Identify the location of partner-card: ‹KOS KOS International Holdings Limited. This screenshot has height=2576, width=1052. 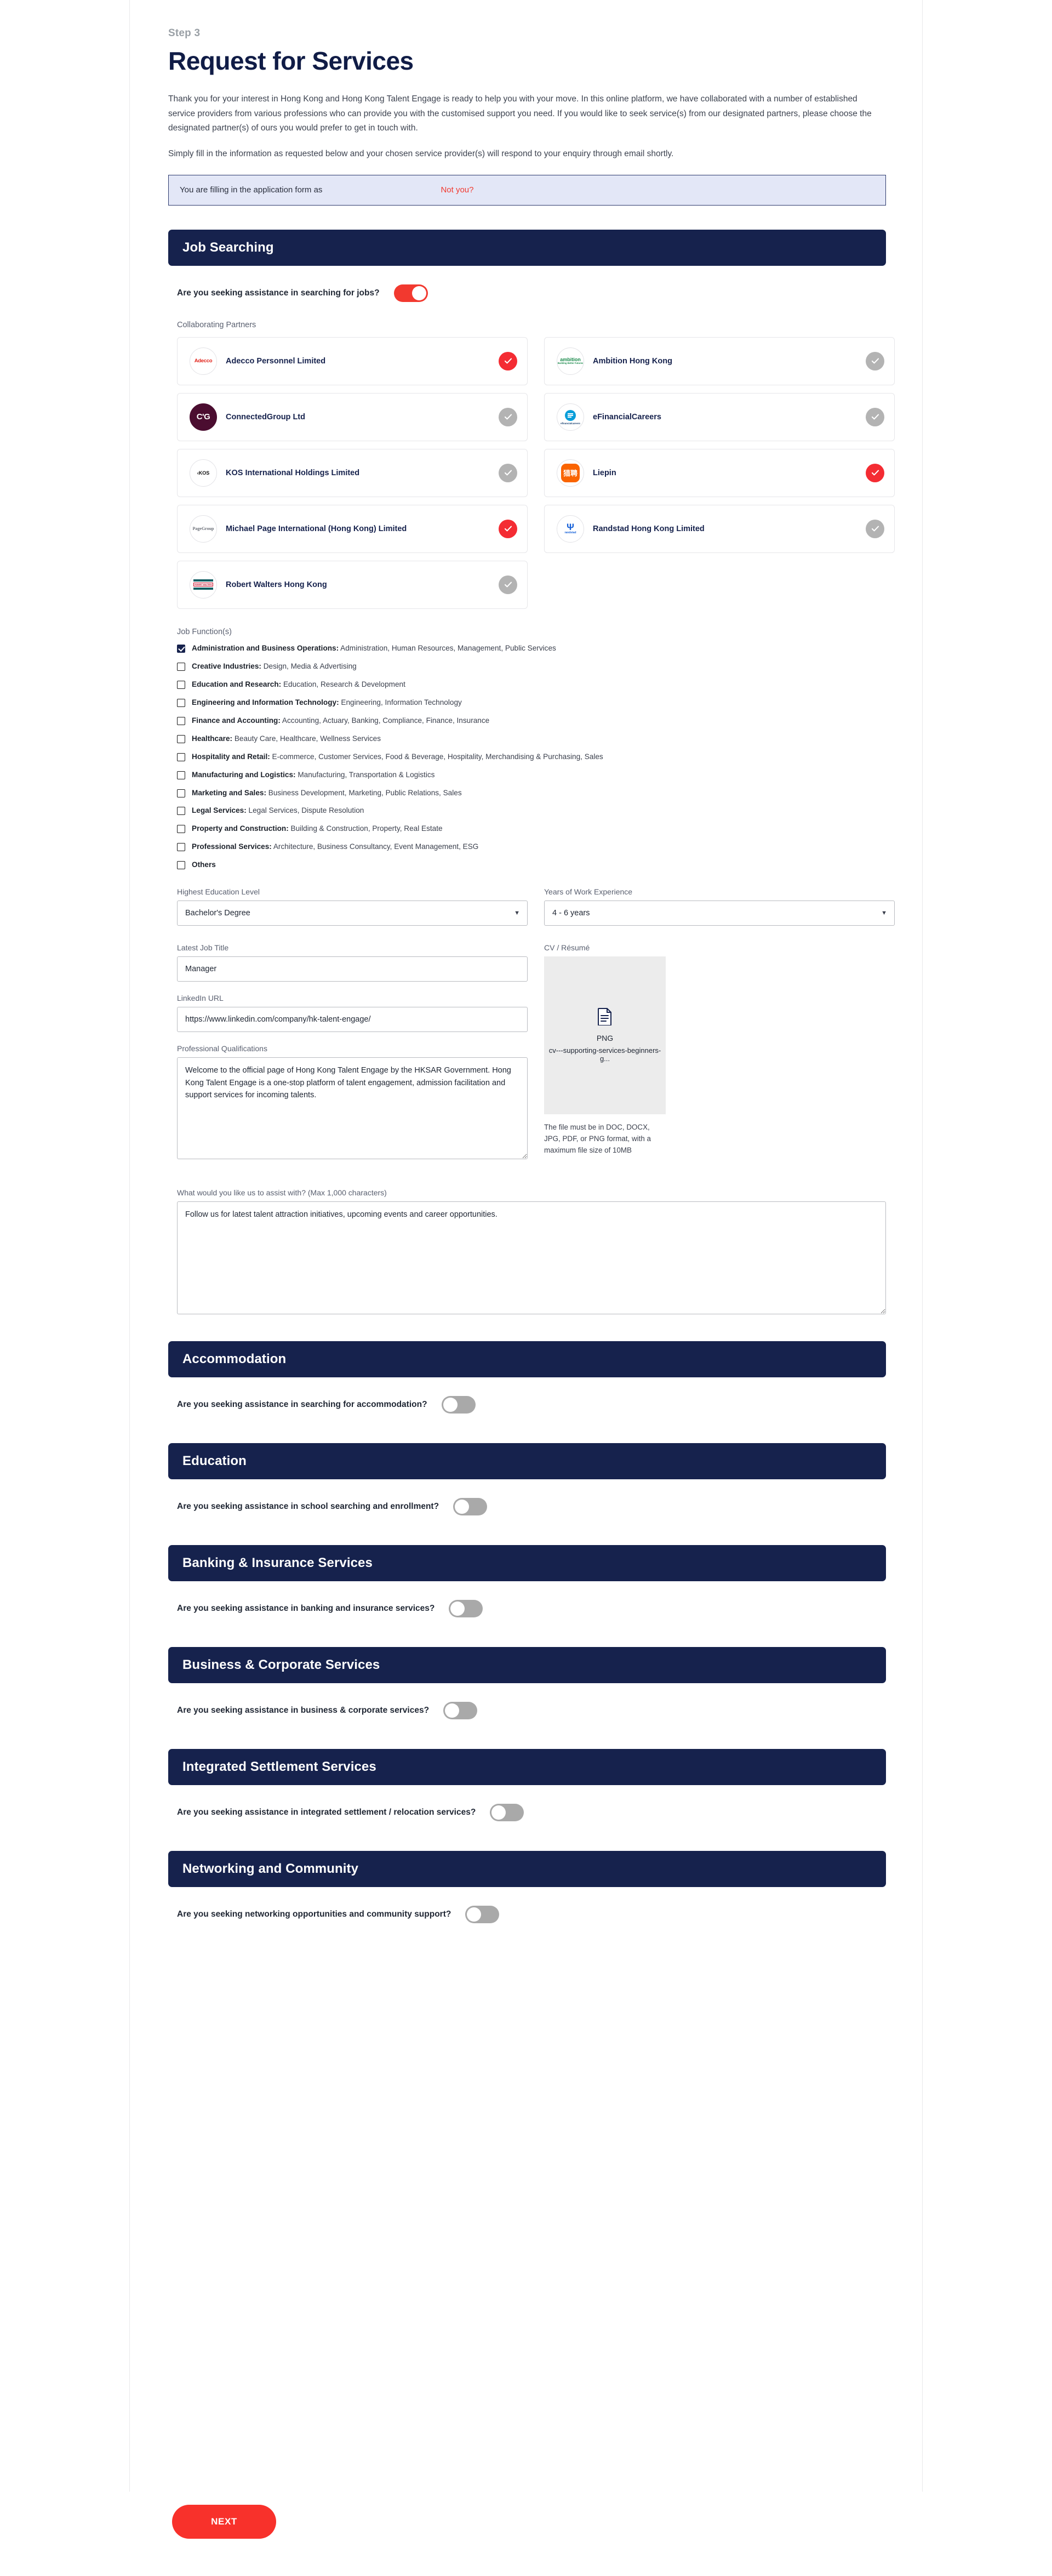
(352, 472).